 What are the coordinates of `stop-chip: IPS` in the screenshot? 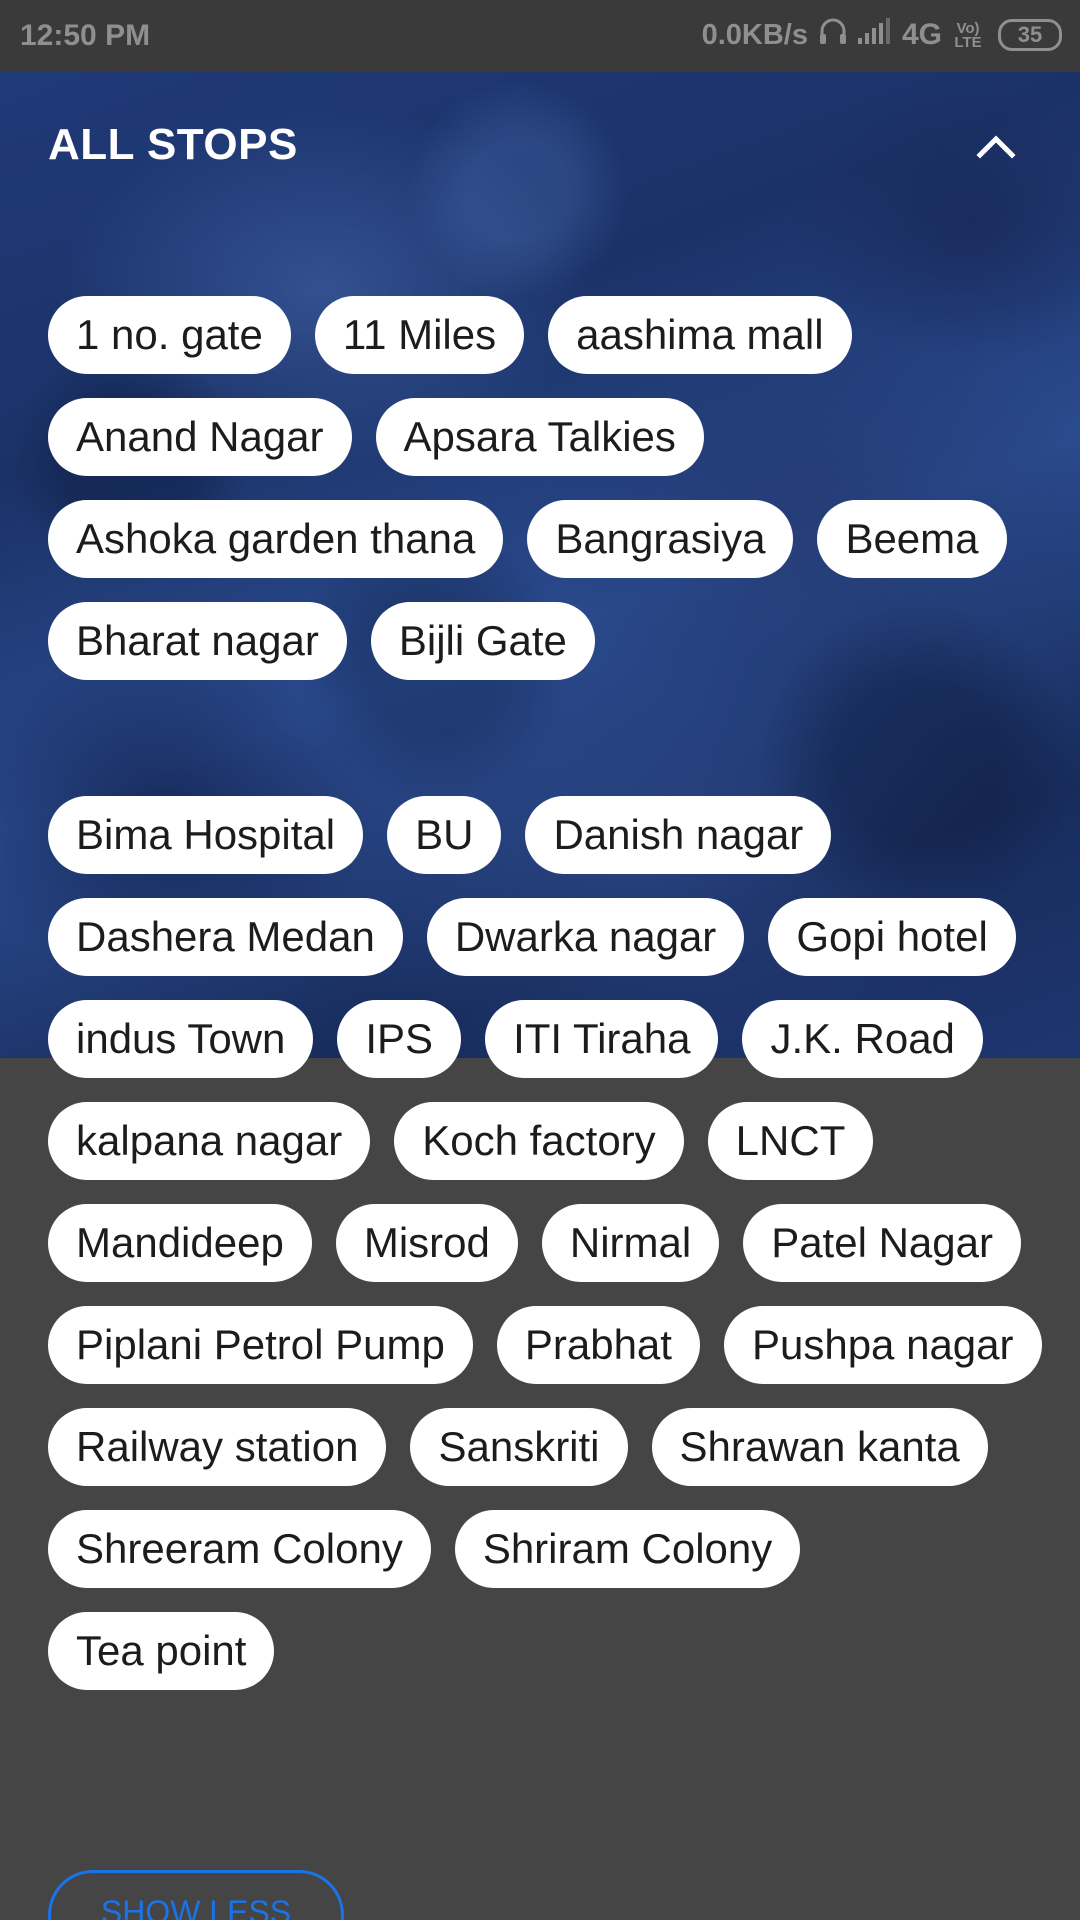 It's located at (399, 1039).